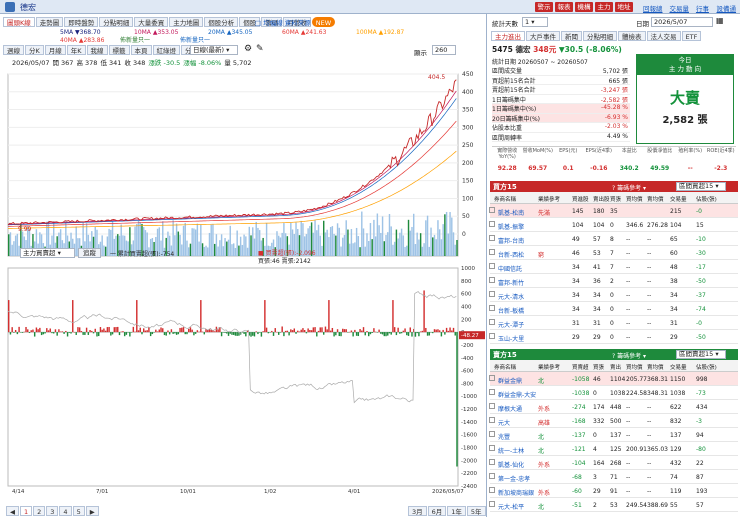  What do you see at coordinates (166, 50) in the screenshot?
I see `tool-tab-7: 紅綠燈` at bounding box center [166, 50].